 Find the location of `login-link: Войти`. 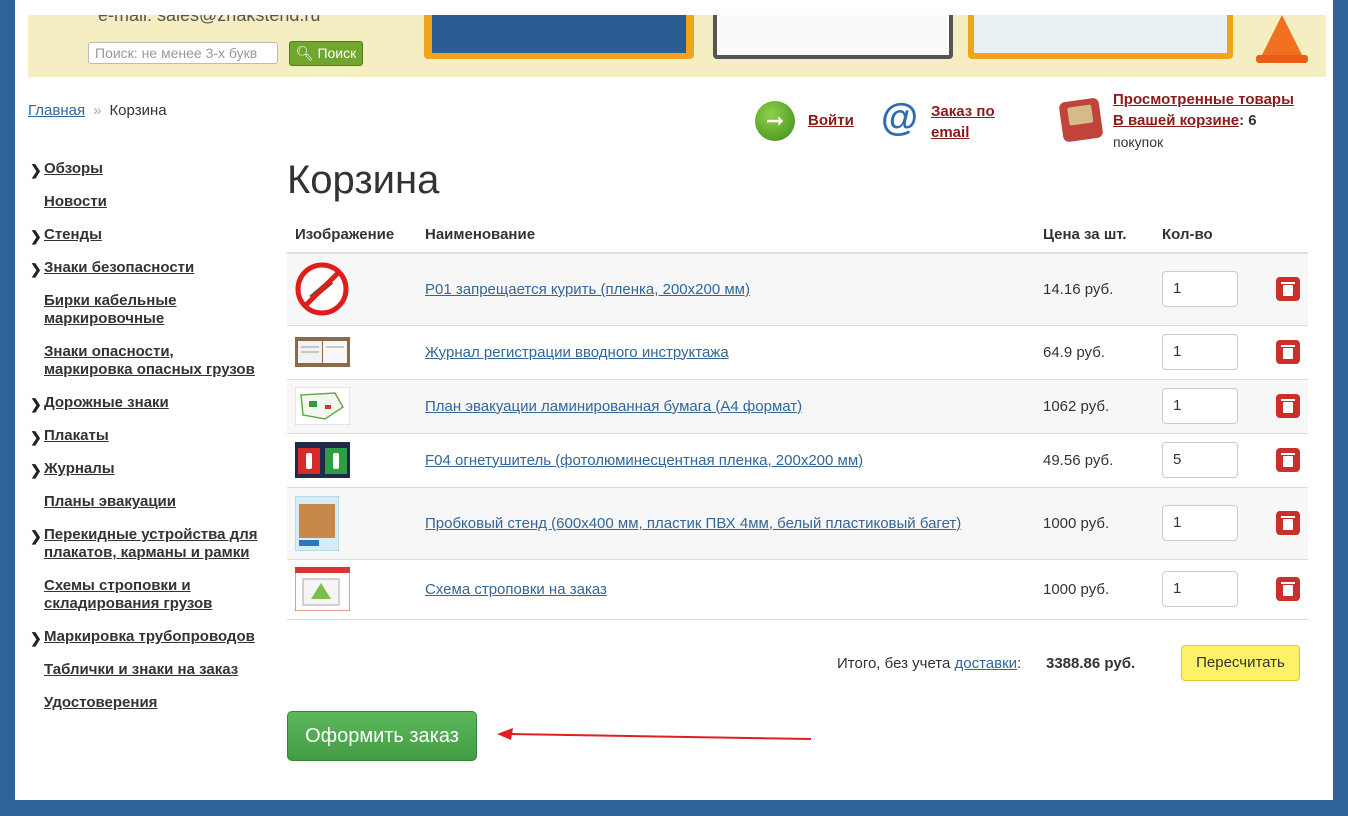

login-link: Войти is located at coordinates (831, 120).